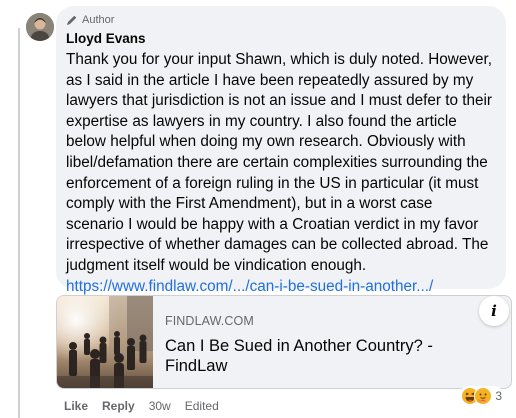  I want to click on author-name: Lloyd Evans, so click(280, 38).